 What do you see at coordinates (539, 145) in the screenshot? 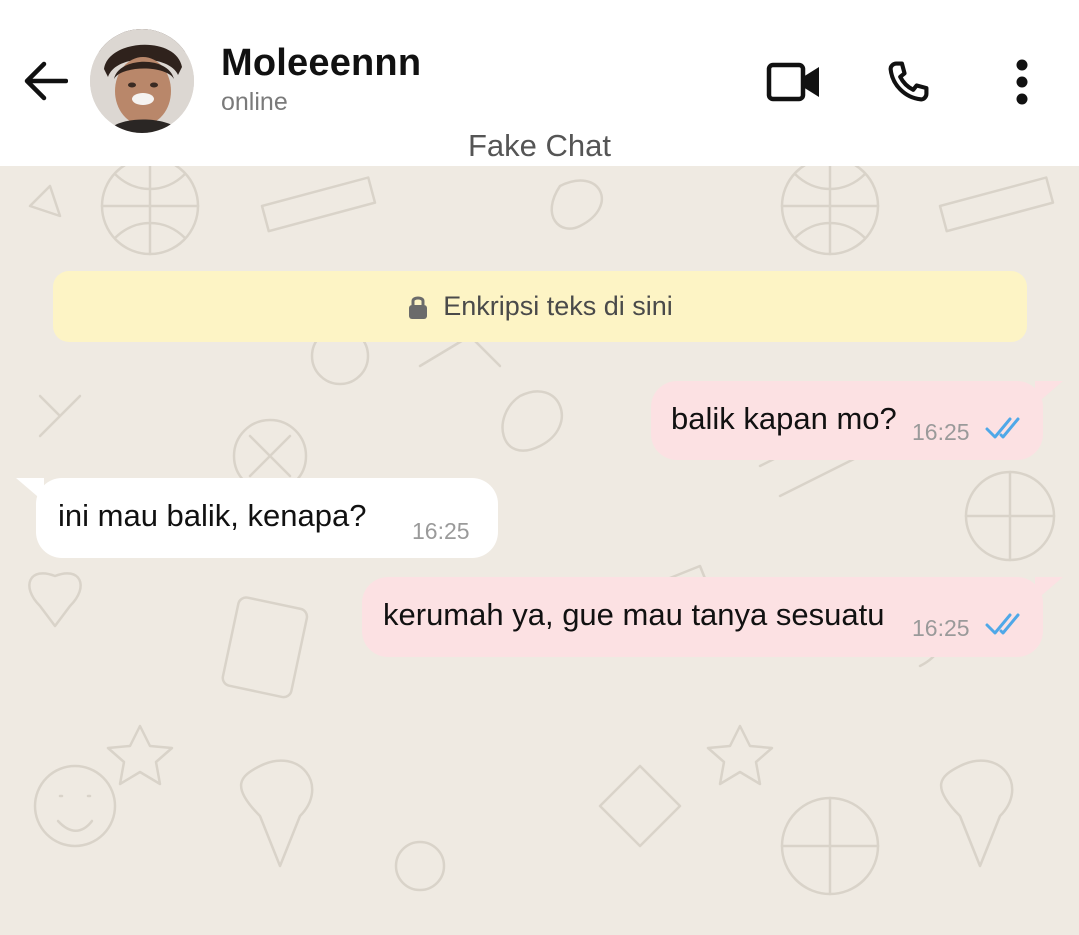
I see `chat-subtitle: Fake Chat` at bounding box center [539, 145].